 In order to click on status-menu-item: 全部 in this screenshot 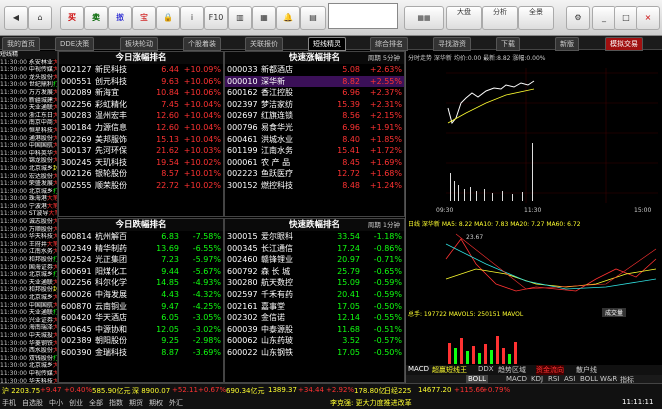, I will do `click(96, 403)`.